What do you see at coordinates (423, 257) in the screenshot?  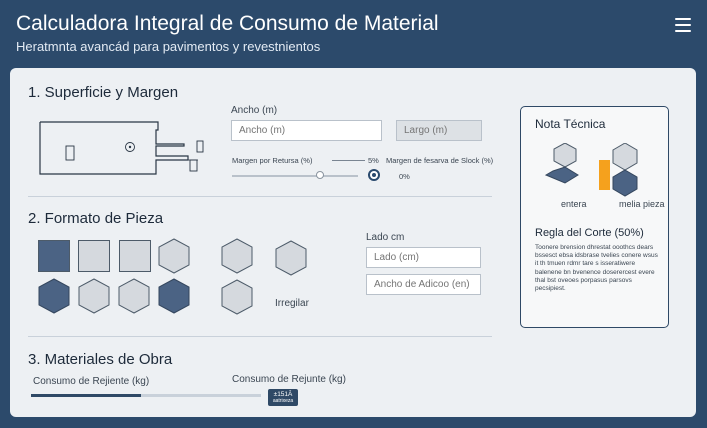 I see `lado-input` at bounding box center [423, 257].